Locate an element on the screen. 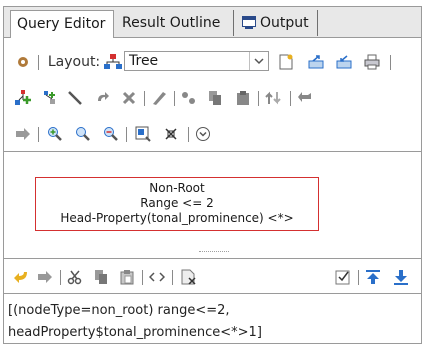 The height and width of the screenshot is (347, 425). tab-query-editor: Query Editor is located at coordinates (62, 24).